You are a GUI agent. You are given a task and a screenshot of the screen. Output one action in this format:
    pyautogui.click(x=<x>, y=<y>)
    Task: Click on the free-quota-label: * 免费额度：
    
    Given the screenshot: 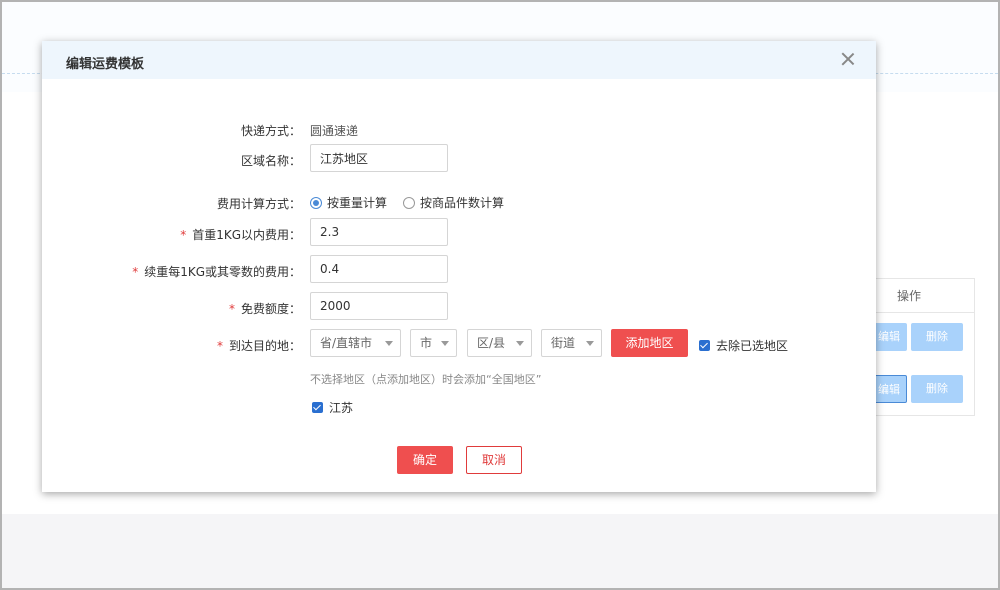 What is the action you would take?
    pyautogui.click(x=265, y=308)
    